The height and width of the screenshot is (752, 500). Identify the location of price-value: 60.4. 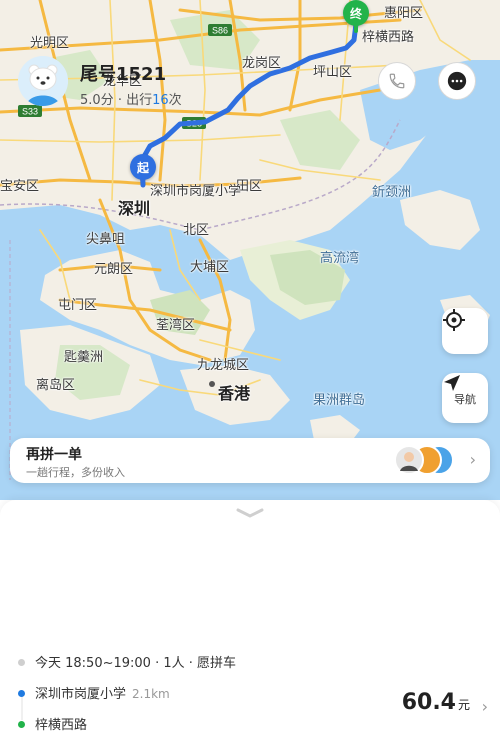
(428, 702).